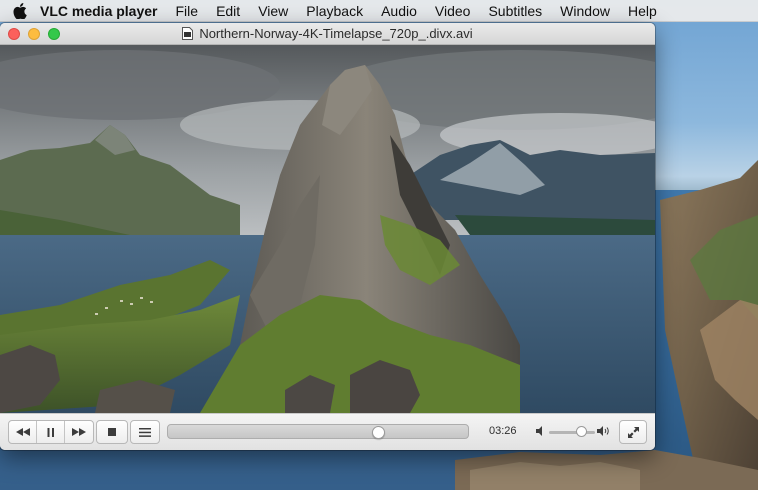 This screenshot has height=490, width=758. I want to click on fullscreen-button, so click(633, 432).